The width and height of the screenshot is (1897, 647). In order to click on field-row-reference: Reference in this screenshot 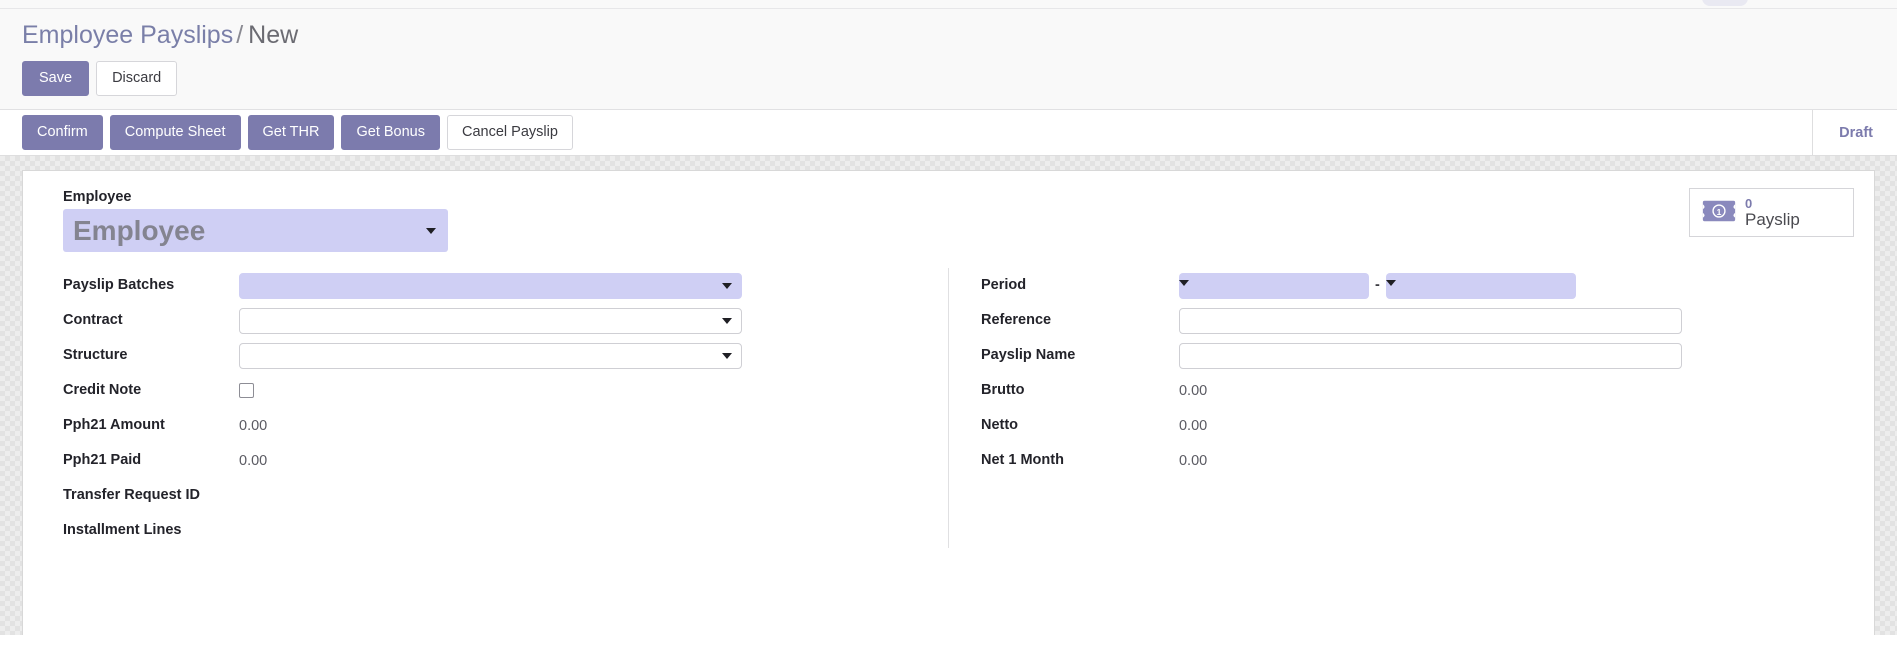, I will do `click(1417, 320)`.